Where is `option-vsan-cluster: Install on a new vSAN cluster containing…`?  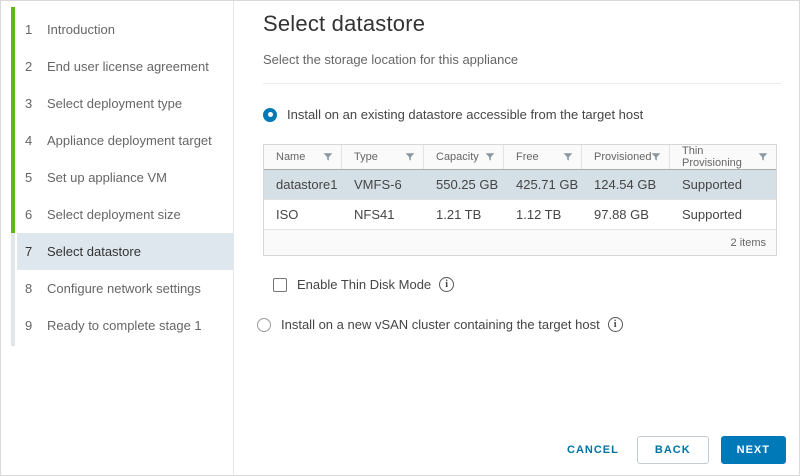
option-vsan-cluster: Install on a new vSAN cluster containing… is located at coordinates (519, 324).